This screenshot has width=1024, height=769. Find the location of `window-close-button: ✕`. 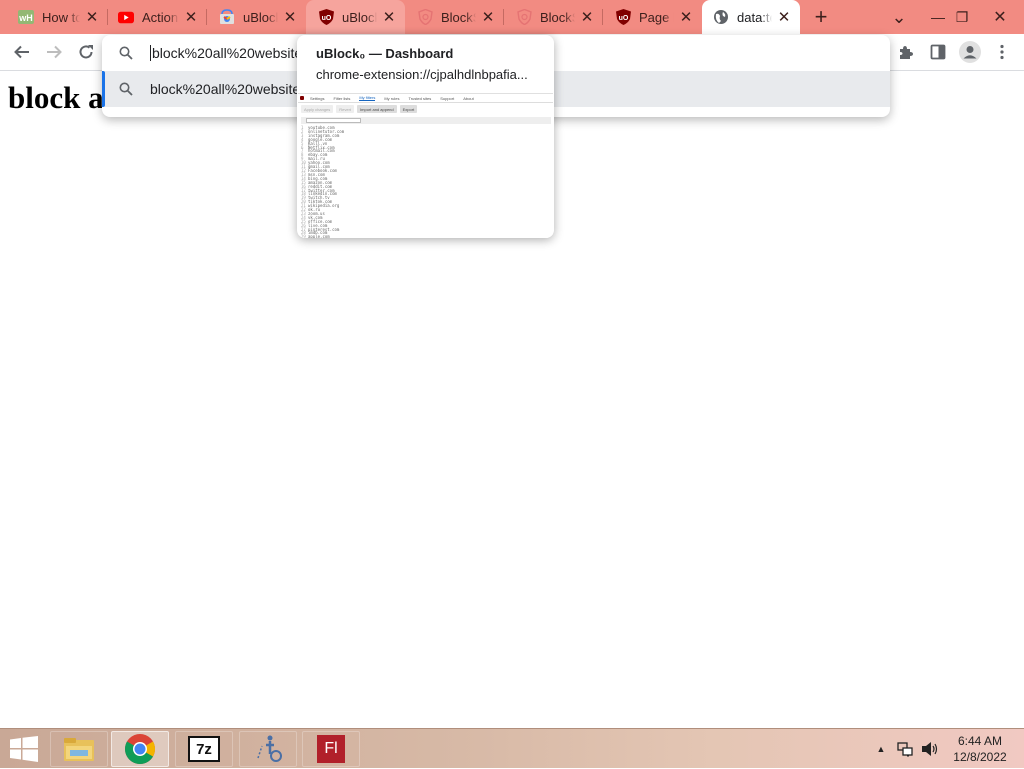

window-close-button: ✕ is located at coordinates (1000, 17).